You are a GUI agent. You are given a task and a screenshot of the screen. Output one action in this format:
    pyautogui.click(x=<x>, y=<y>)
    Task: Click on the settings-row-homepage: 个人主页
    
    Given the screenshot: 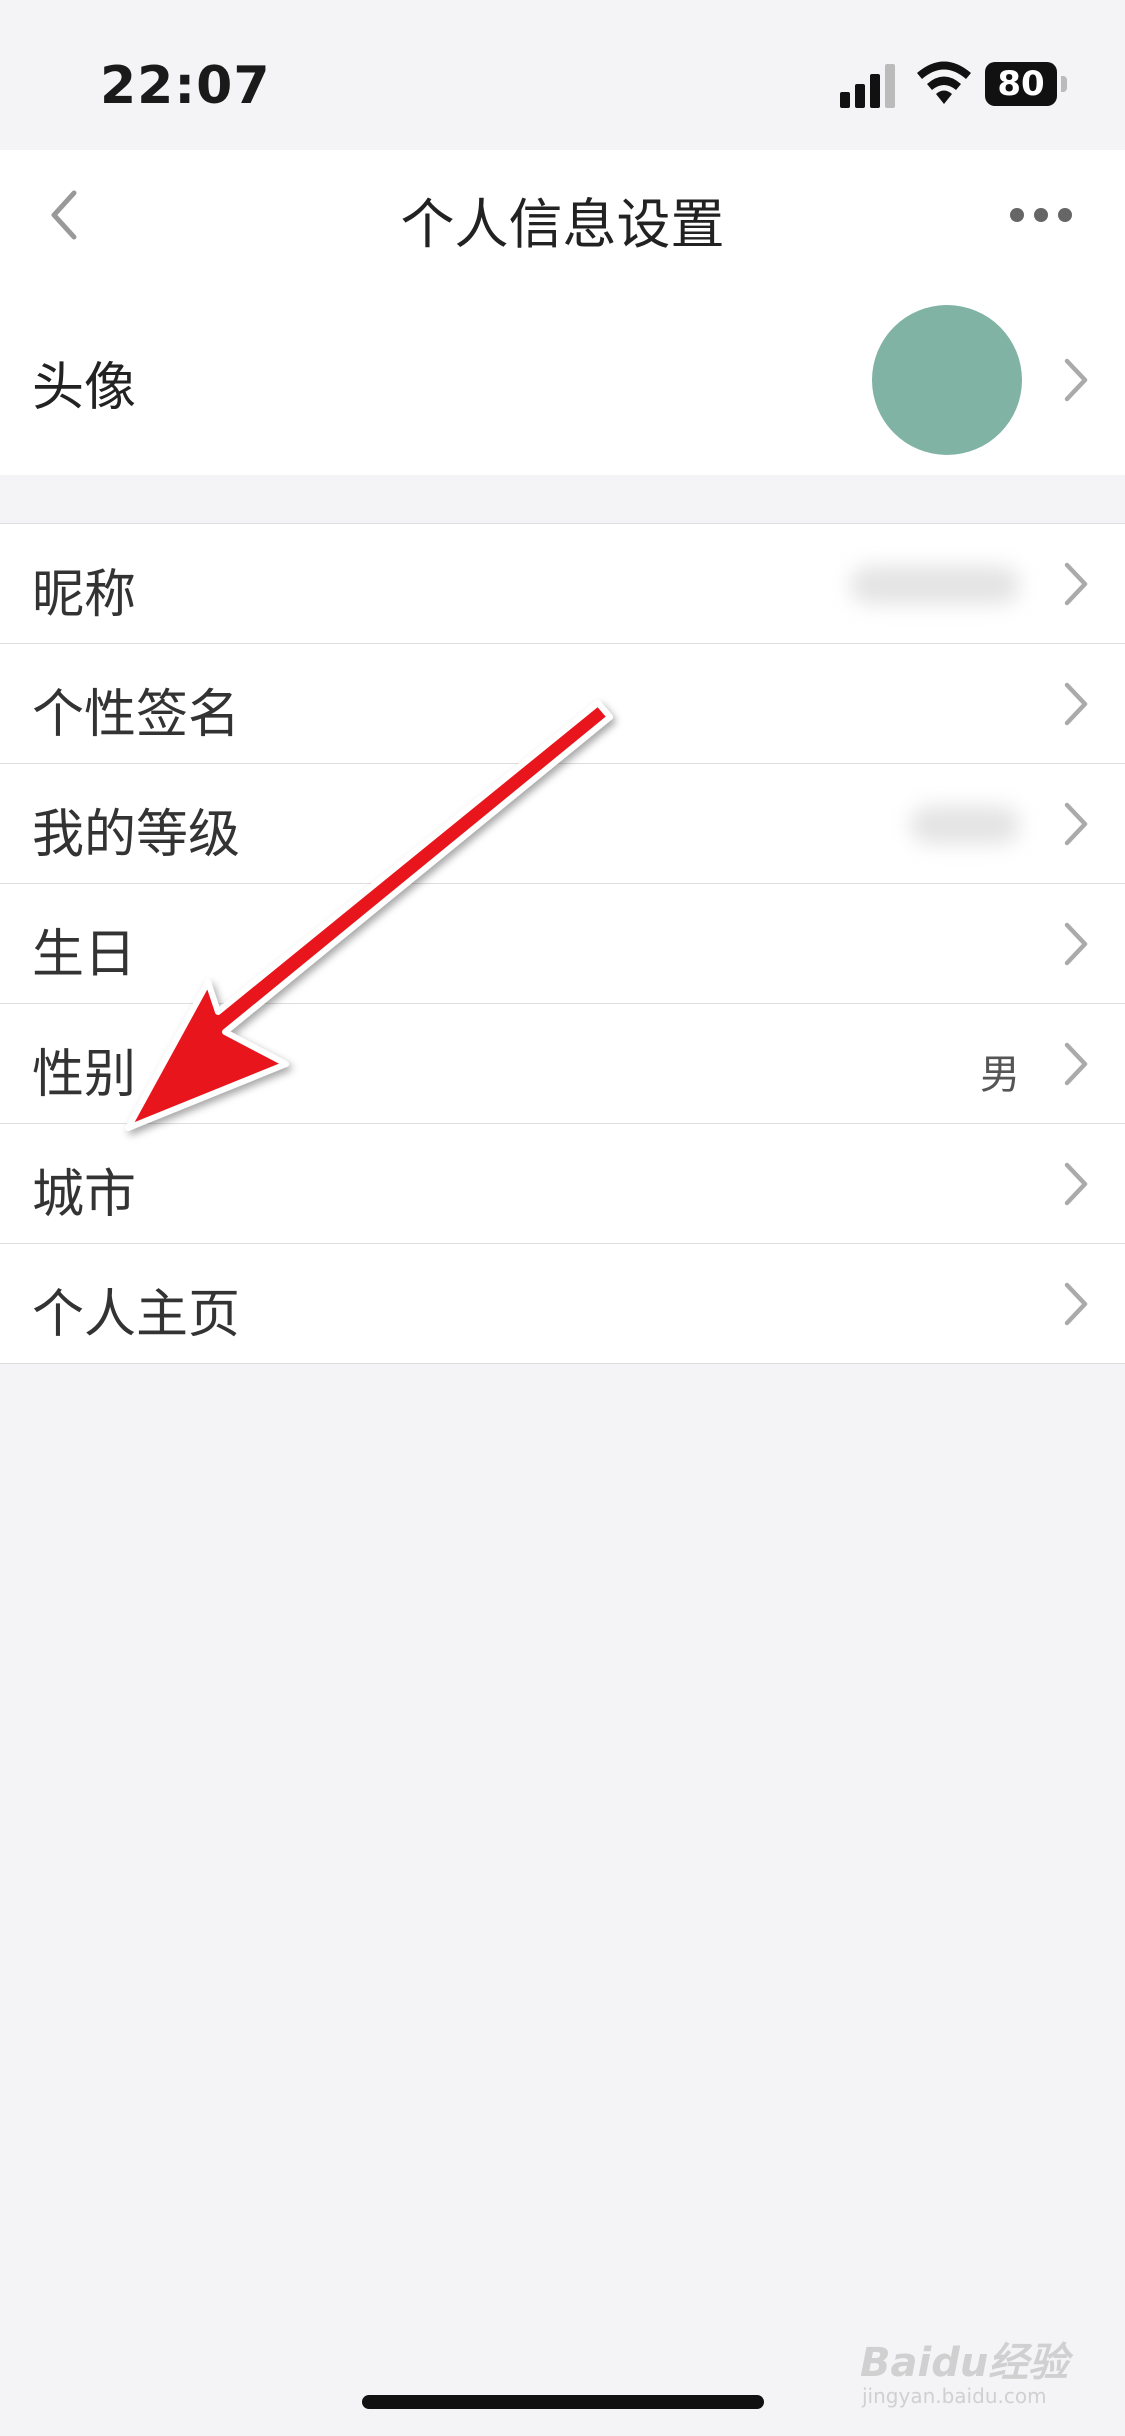 What is the action you would take?
    pyautogui.click(x=562, y=1304)
    